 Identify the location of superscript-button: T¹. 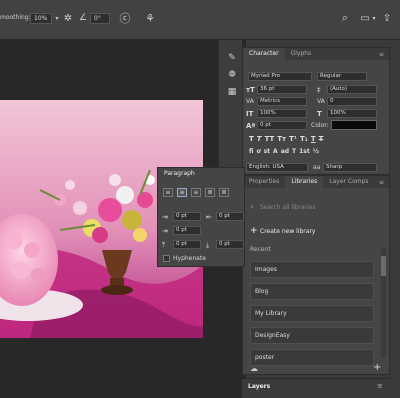
(293, 139).